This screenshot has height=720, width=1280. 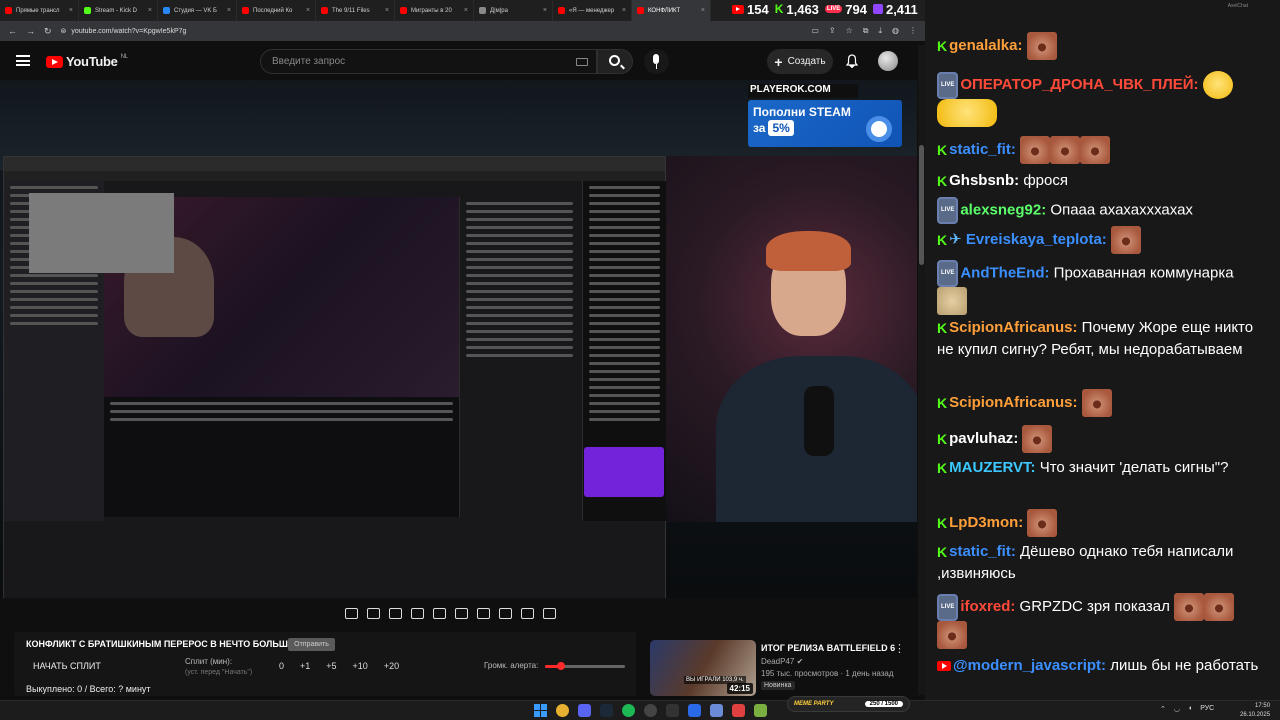 I want to click on spotify-icon, so click(x=628, y=710).